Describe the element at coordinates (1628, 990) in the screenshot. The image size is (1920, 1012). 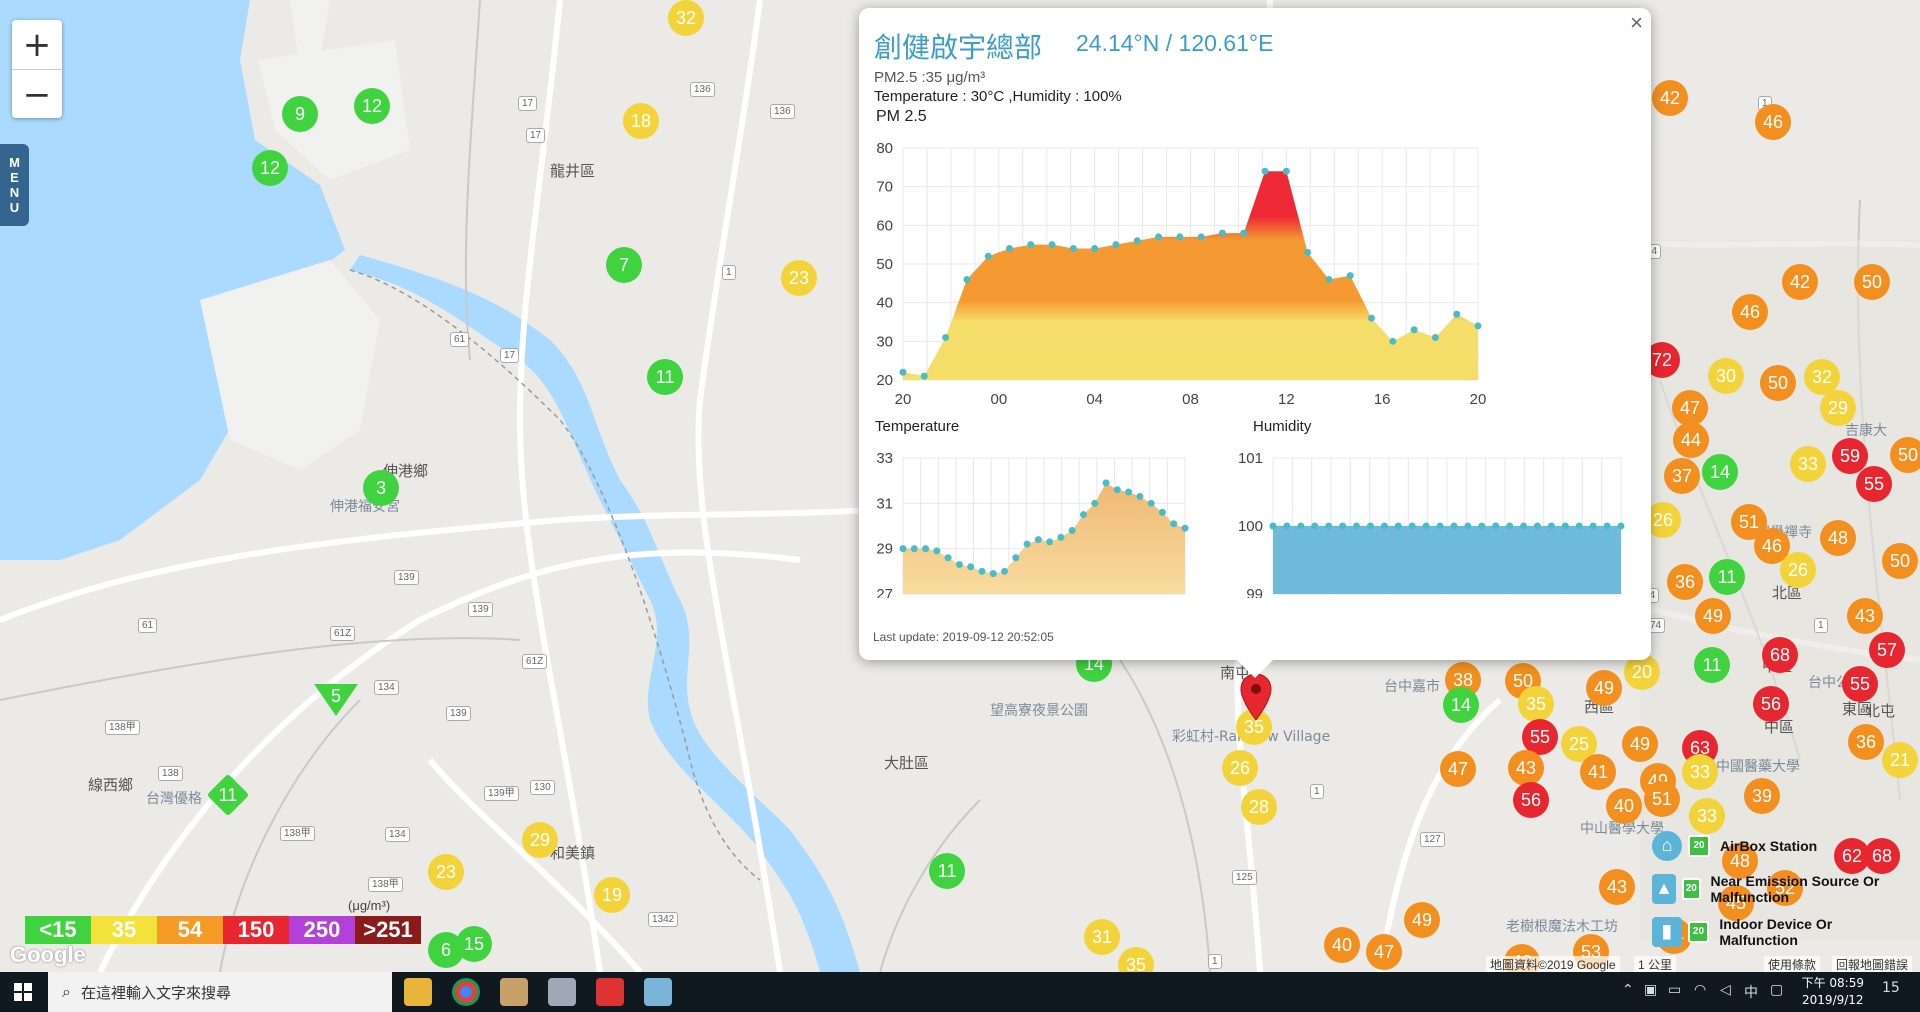
I see `tray-up-icon: ⌃` at that location.